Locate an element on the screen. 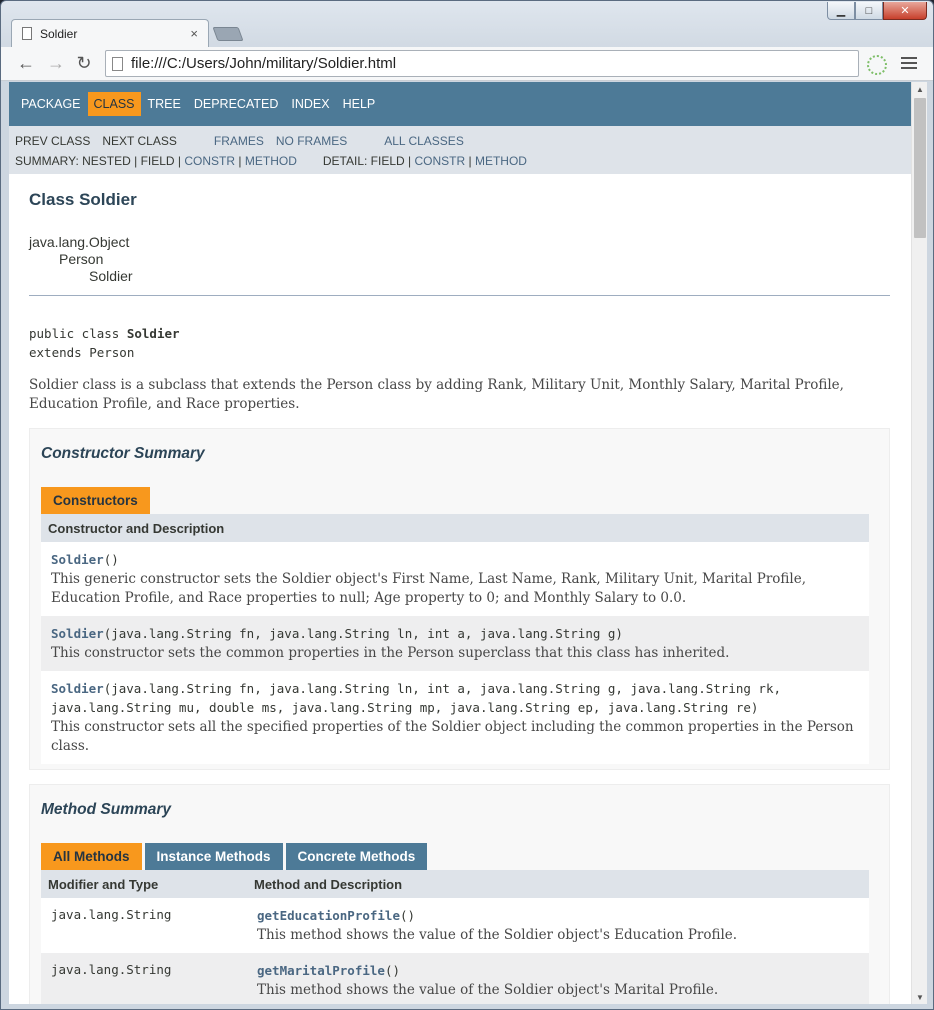 This screenshot has height=1010, width=934. method-table-header: Modifier and Type Method and Description is located at coordinates (455, 884).